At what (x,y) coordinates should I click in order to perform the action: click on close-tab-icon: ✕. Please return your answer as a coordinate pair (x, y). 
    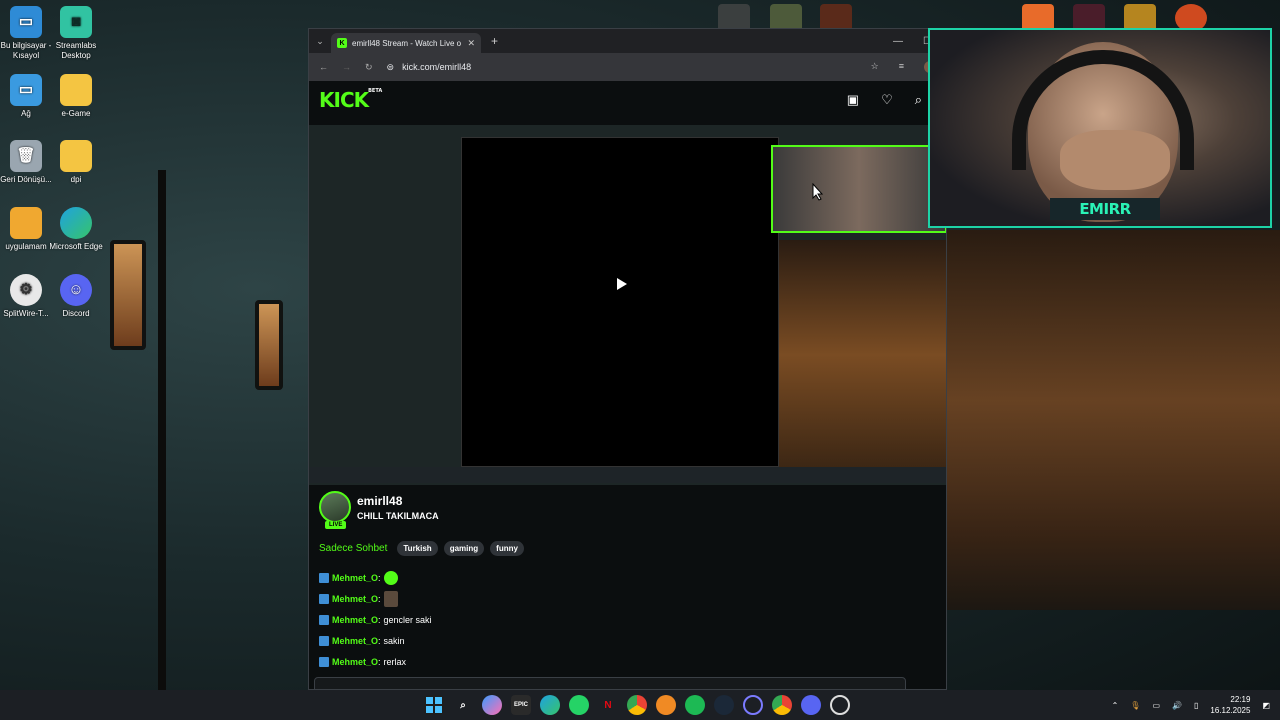
    Looking at the image, I should click on (471, 43).